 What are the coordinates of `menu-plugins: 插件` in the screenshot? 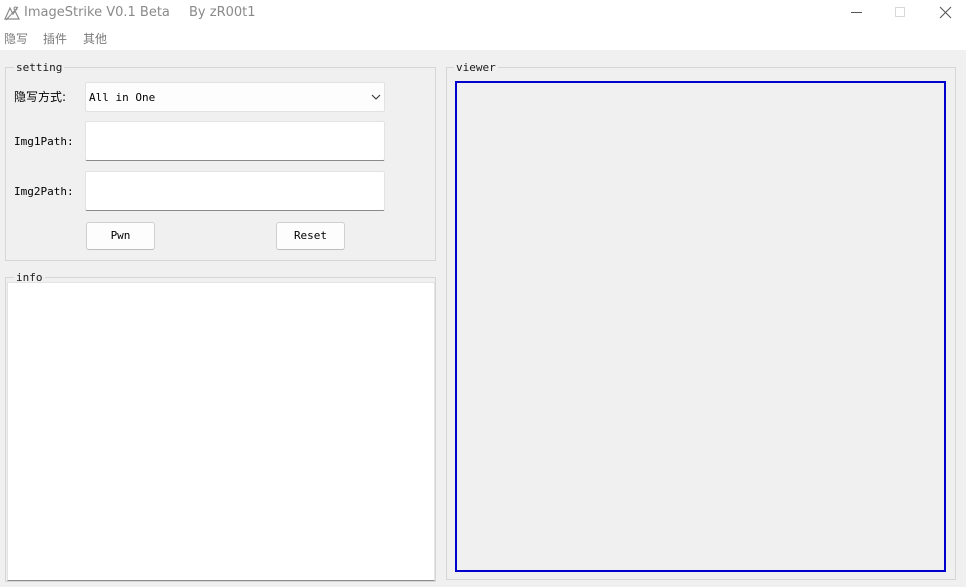 It's located at (55, 39).